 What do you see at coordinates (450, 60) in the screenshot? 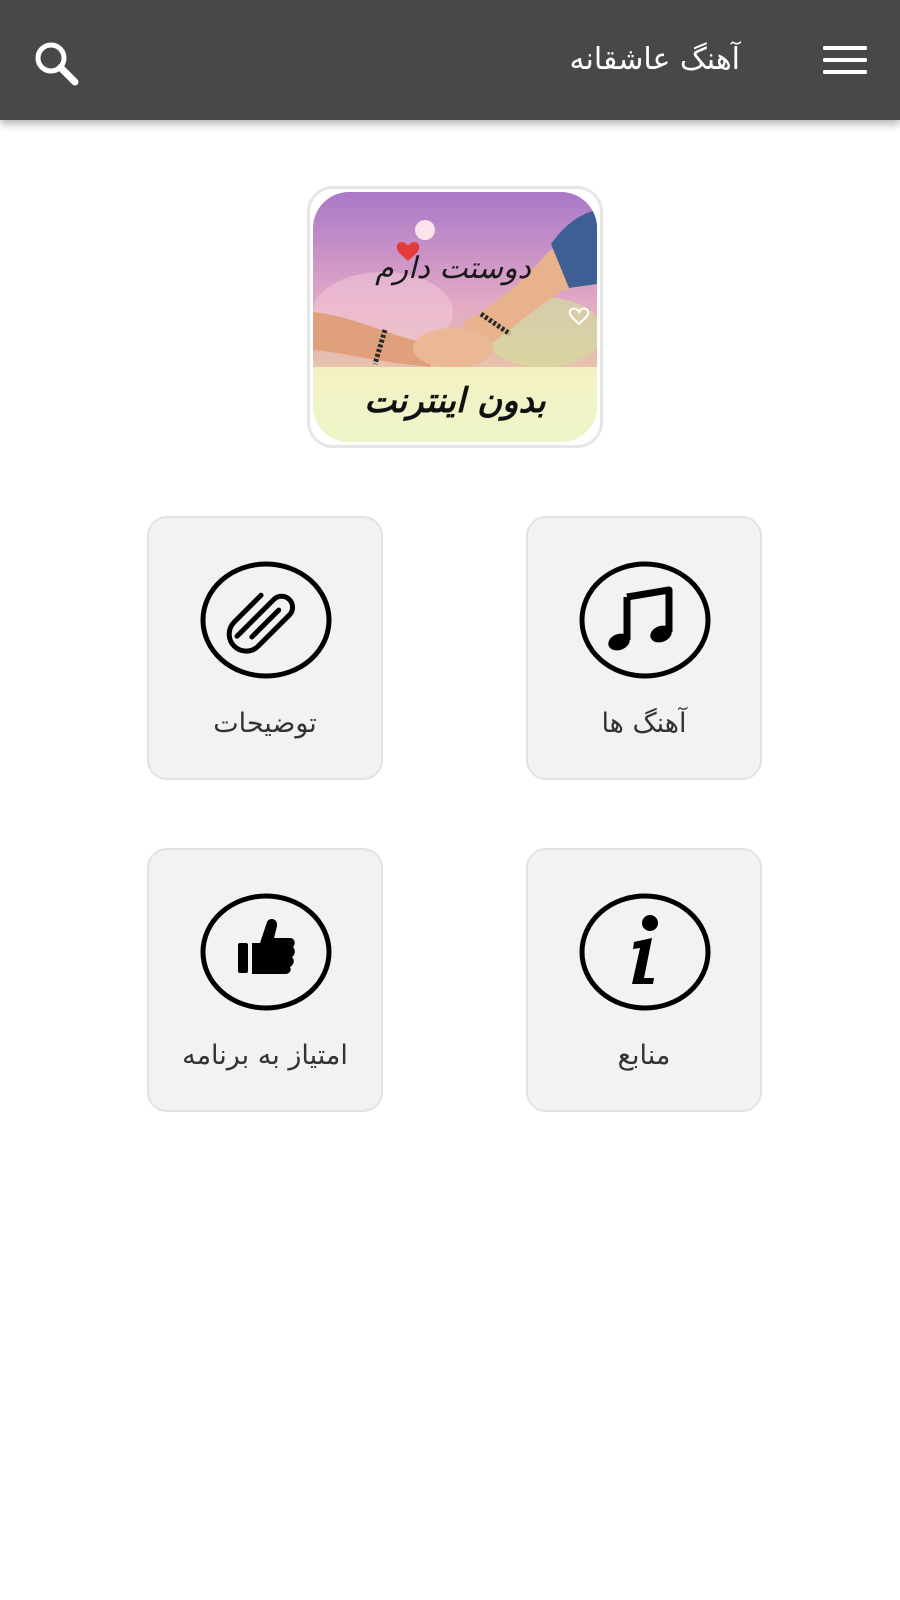
I see `app-bar: آهنگ عاشقانه` at bounding box center [450, 60].